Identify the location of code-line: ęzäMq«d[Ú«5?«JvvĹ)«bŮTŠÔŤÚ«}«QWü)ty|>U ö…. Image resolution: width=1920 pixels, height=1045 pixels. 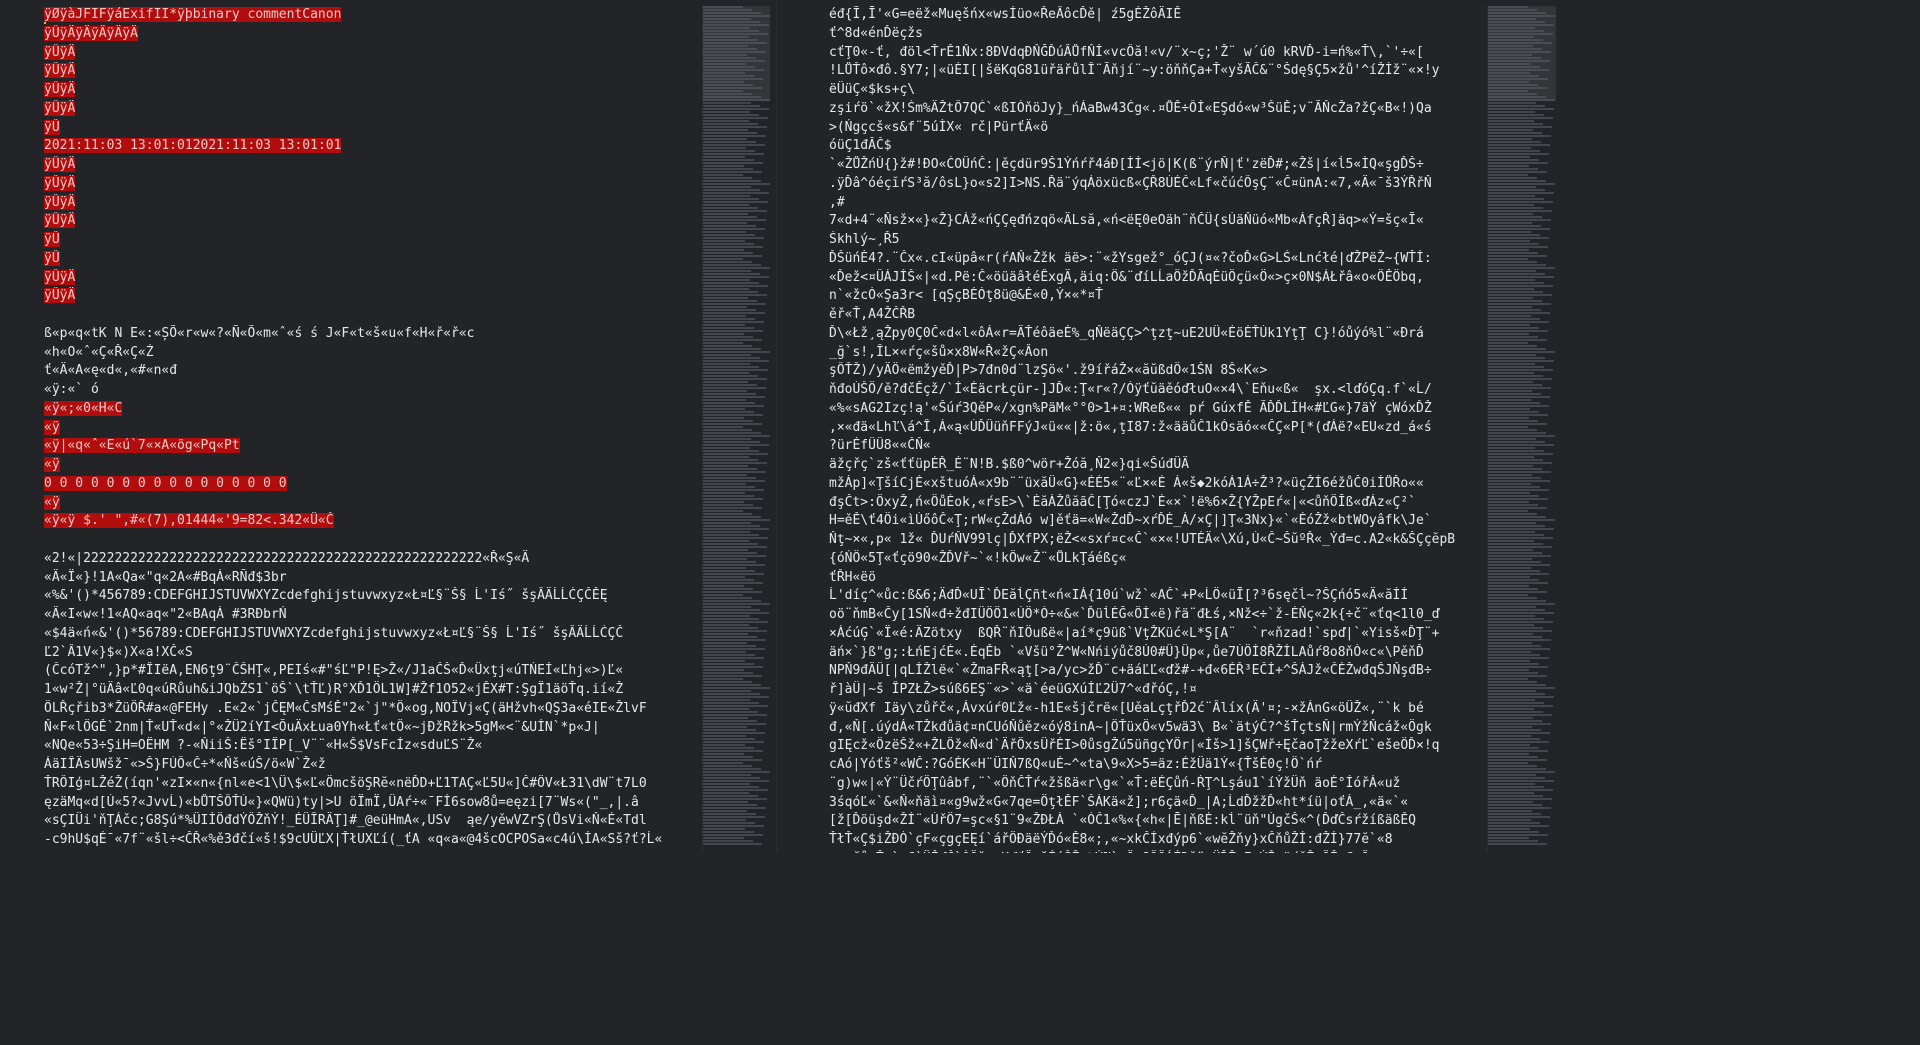
(372, 803).